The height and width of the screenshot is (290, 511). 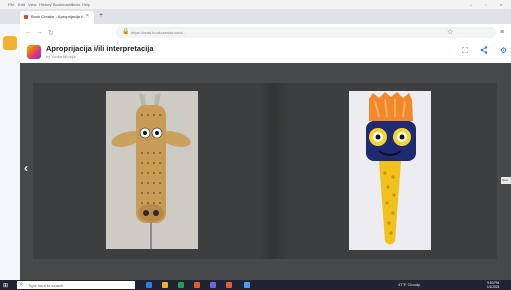 What do you see at coordinates (485, 4) in the screenshot?
I see `maximize-icon: ▫` at bounding box center [485, 4].